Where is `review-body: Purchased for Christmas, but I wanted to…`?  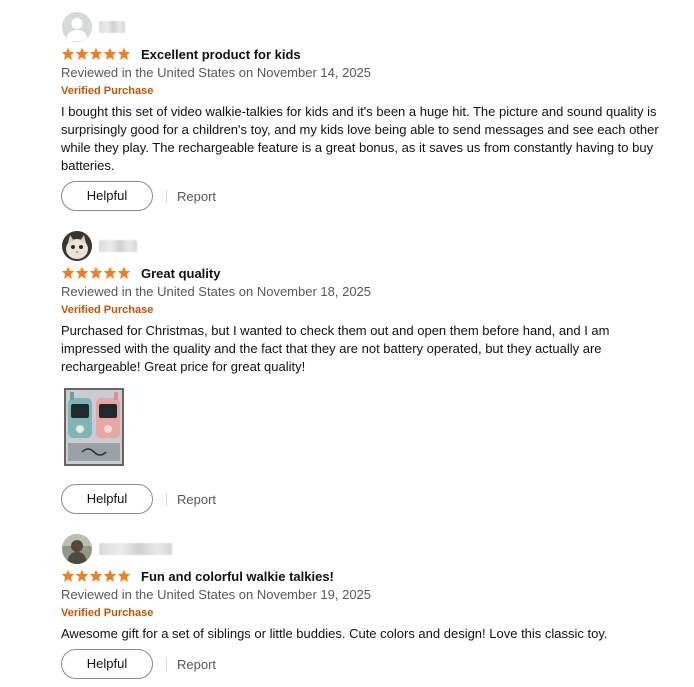 review-body: Purchased for Christmas, but I wanted to… is located at coordinates (335, 348).